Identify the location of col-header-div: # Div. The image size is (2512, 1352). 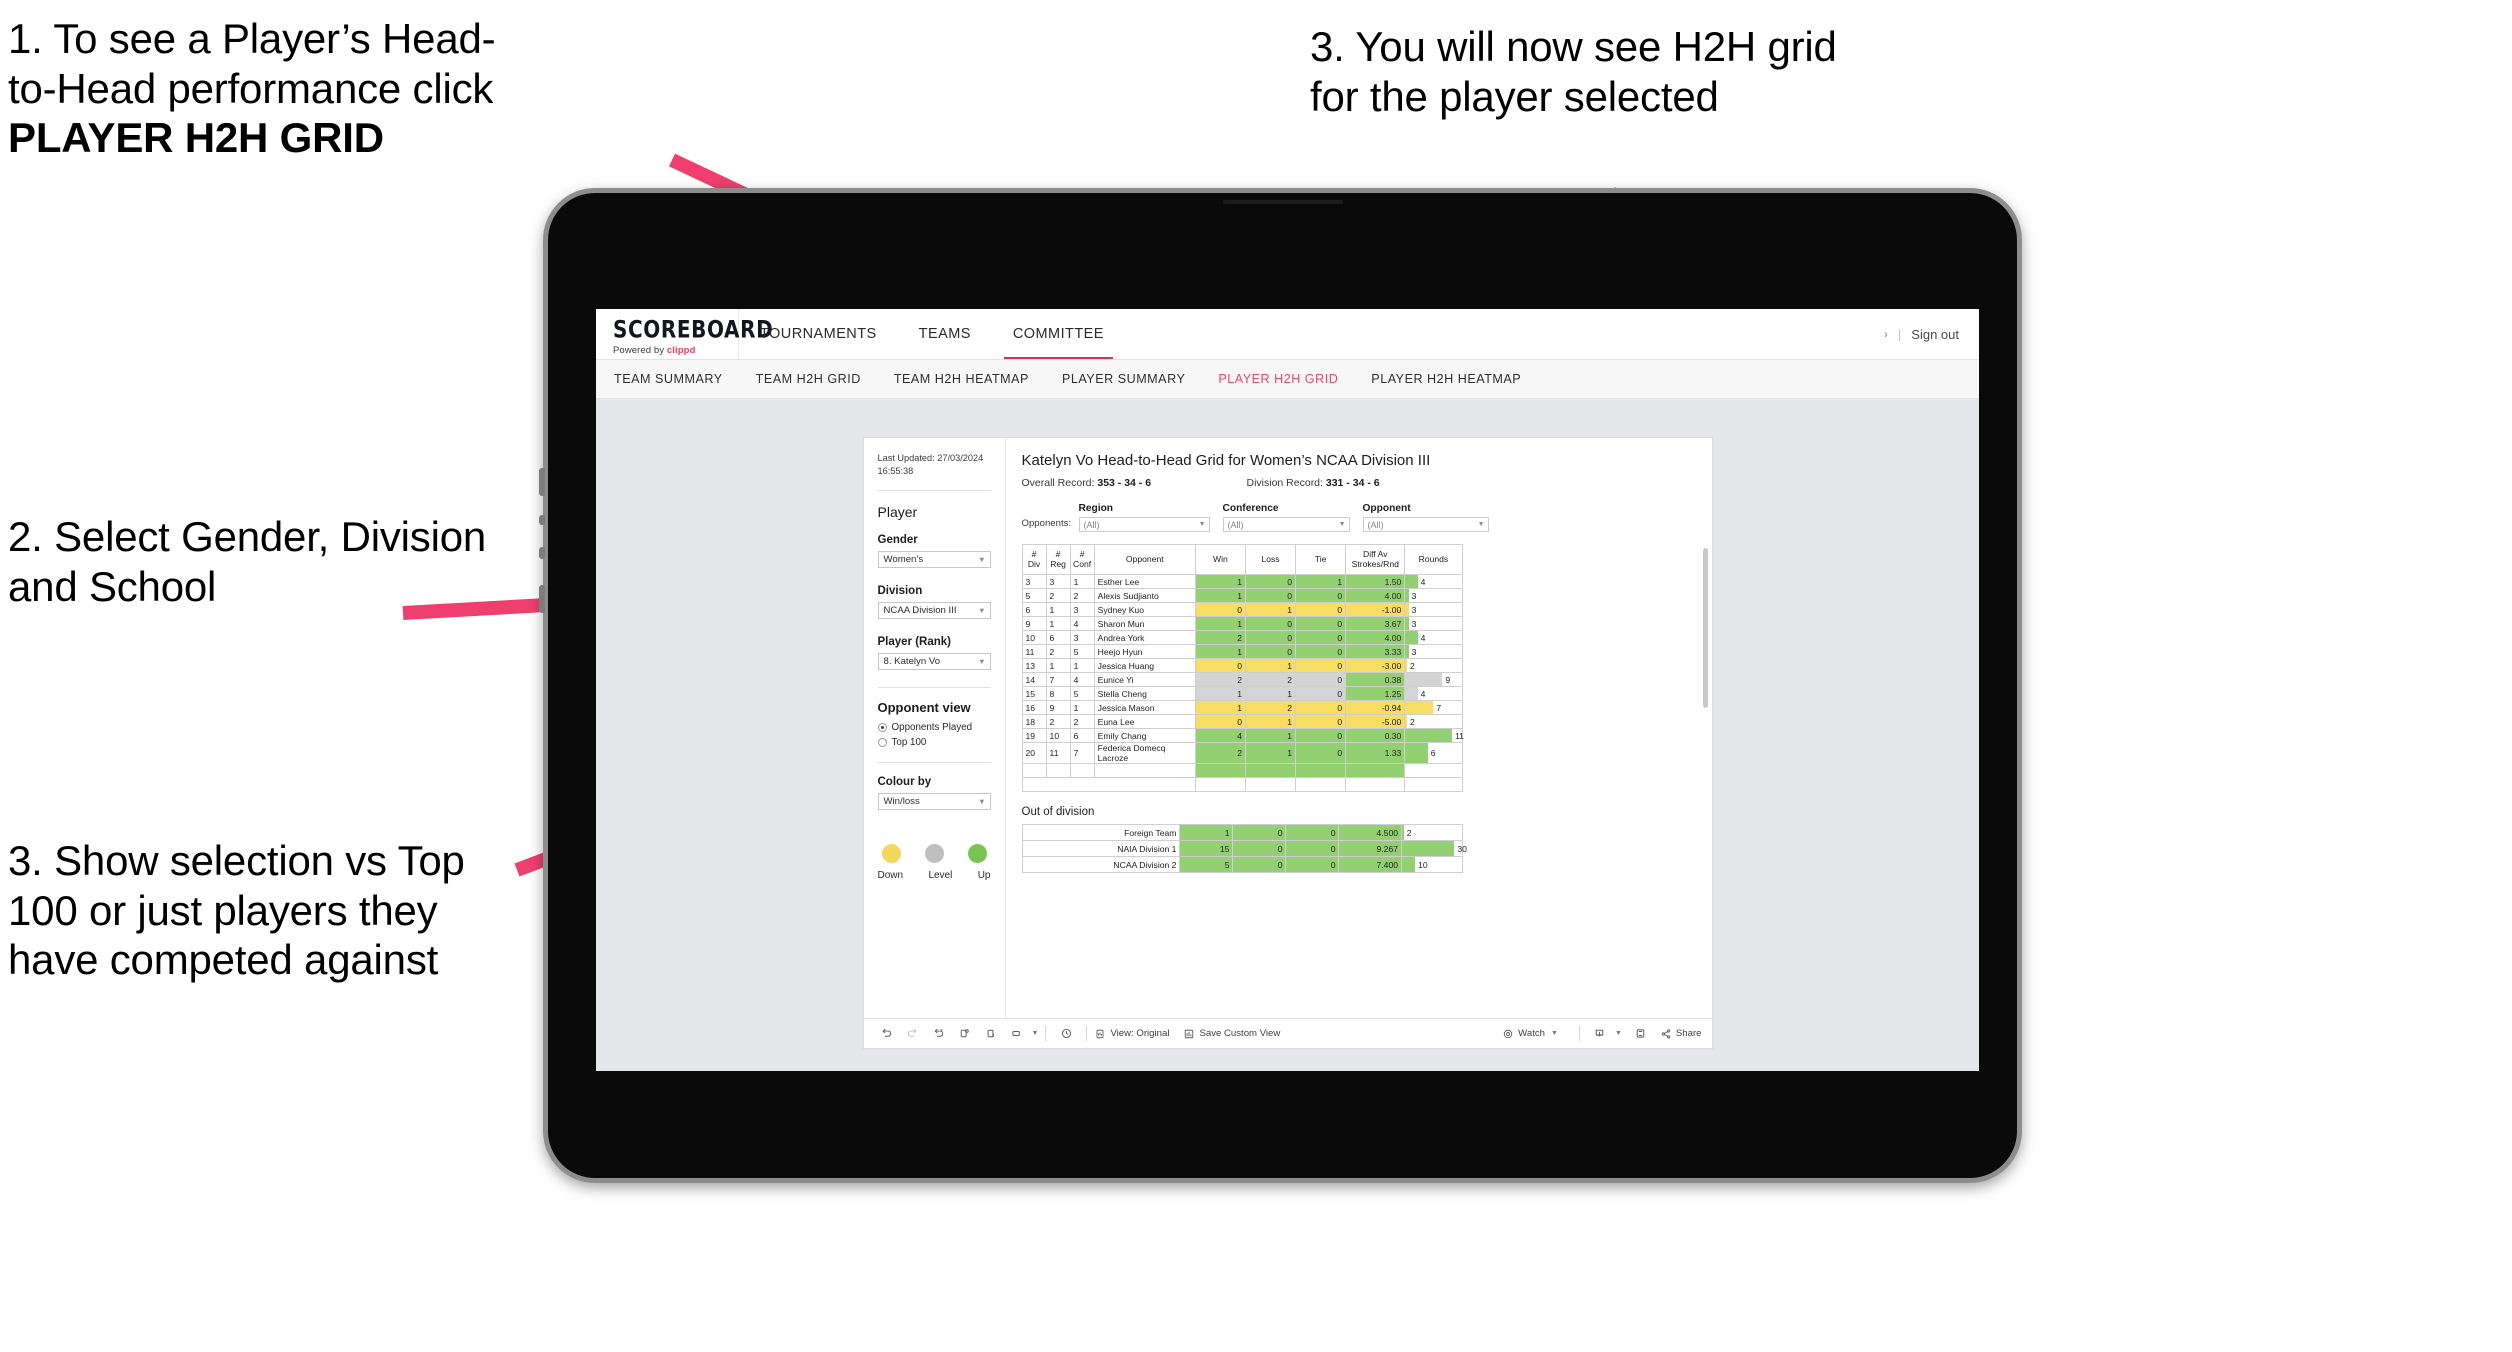
(1034, 559).